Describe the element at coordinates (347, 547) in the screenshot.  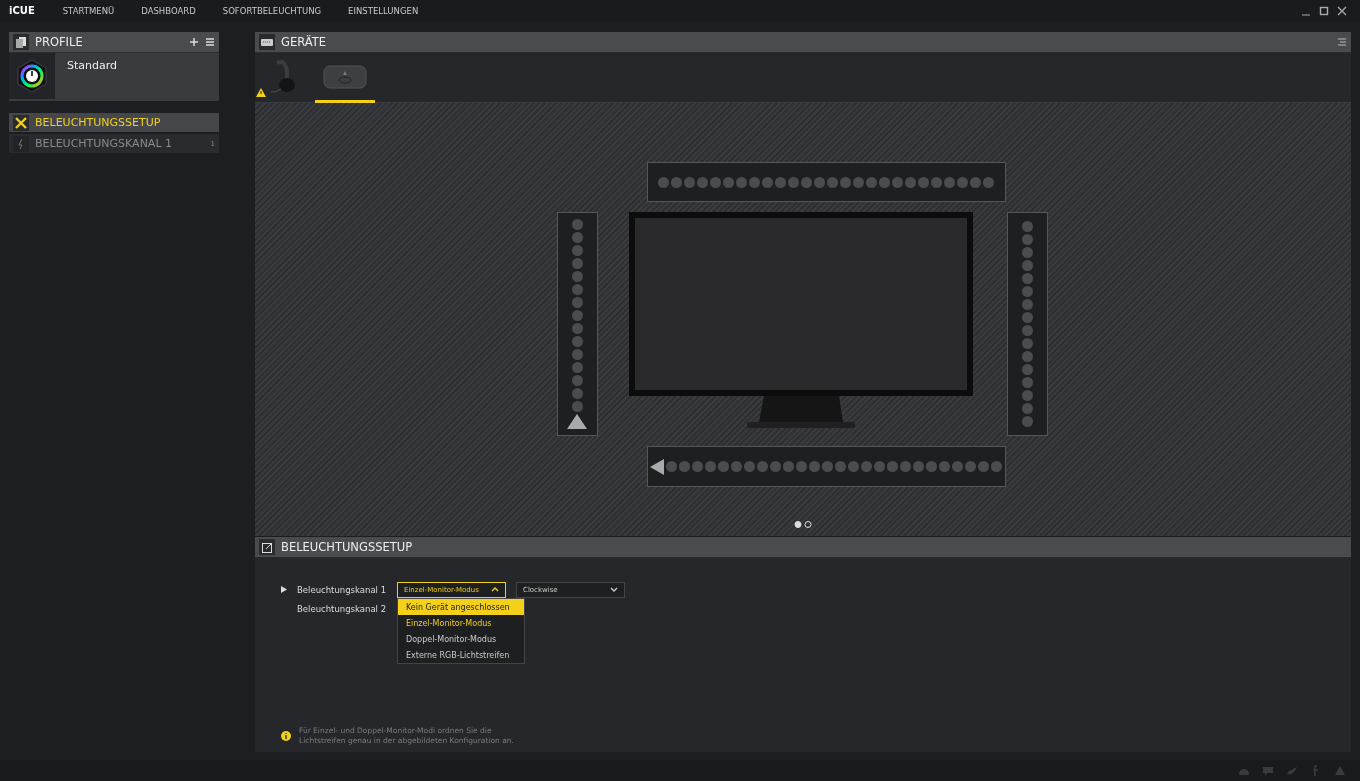
I see `panel-title: BELEUCHTUNGSSETUP` at that location.